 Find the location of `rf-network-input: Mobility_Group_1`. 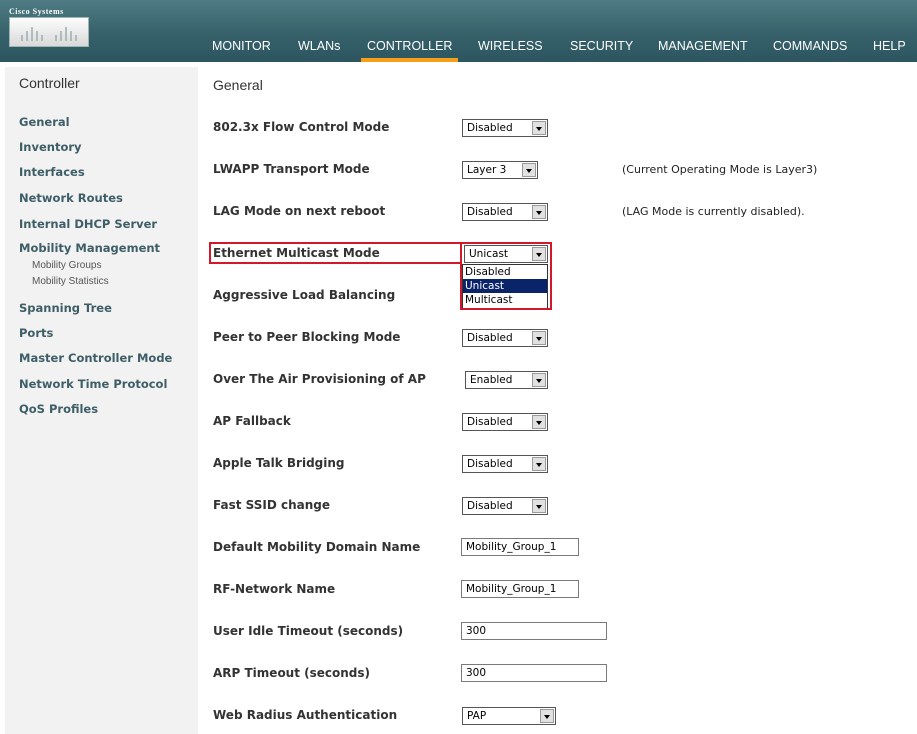

rf-network-input: Mobility_Group_1 is located at coordinates (520, 589).